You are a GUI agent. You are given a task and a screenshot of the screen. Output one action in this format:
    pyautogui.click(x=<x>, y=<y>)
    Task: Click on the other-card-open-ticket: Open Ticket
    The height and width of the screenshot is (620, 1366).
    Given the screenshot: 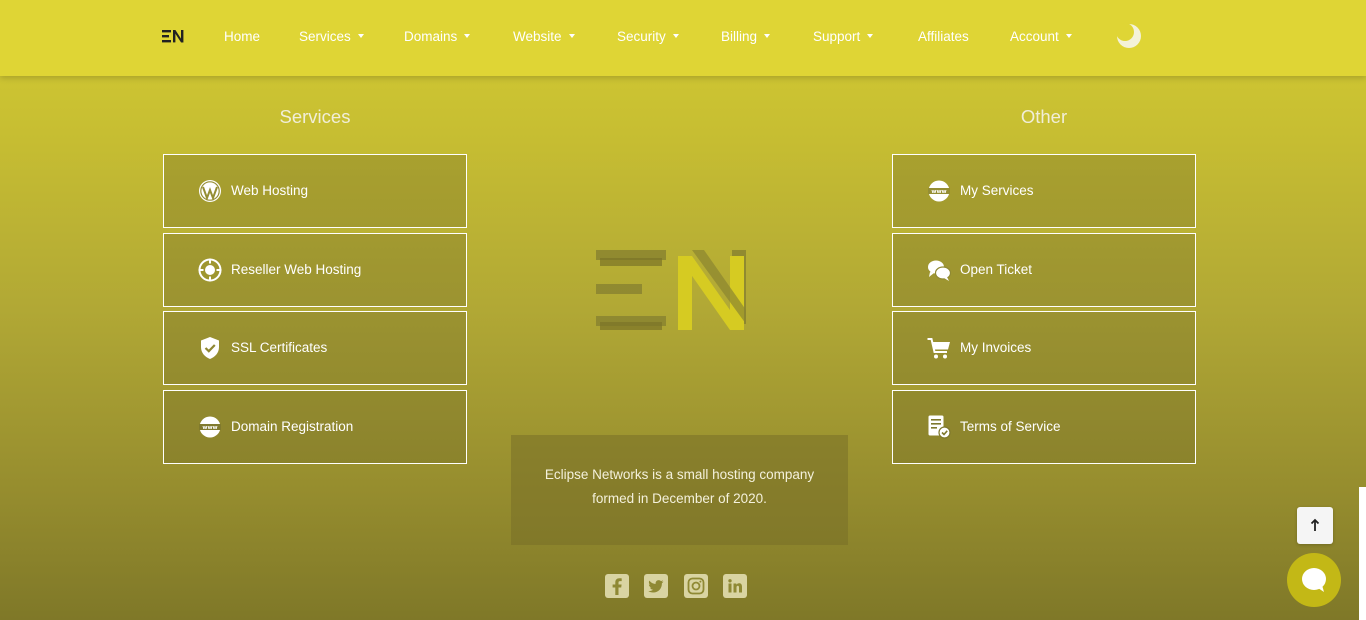 What is the action you would take?
    pyautogui.click(x=1044, y=270)
    